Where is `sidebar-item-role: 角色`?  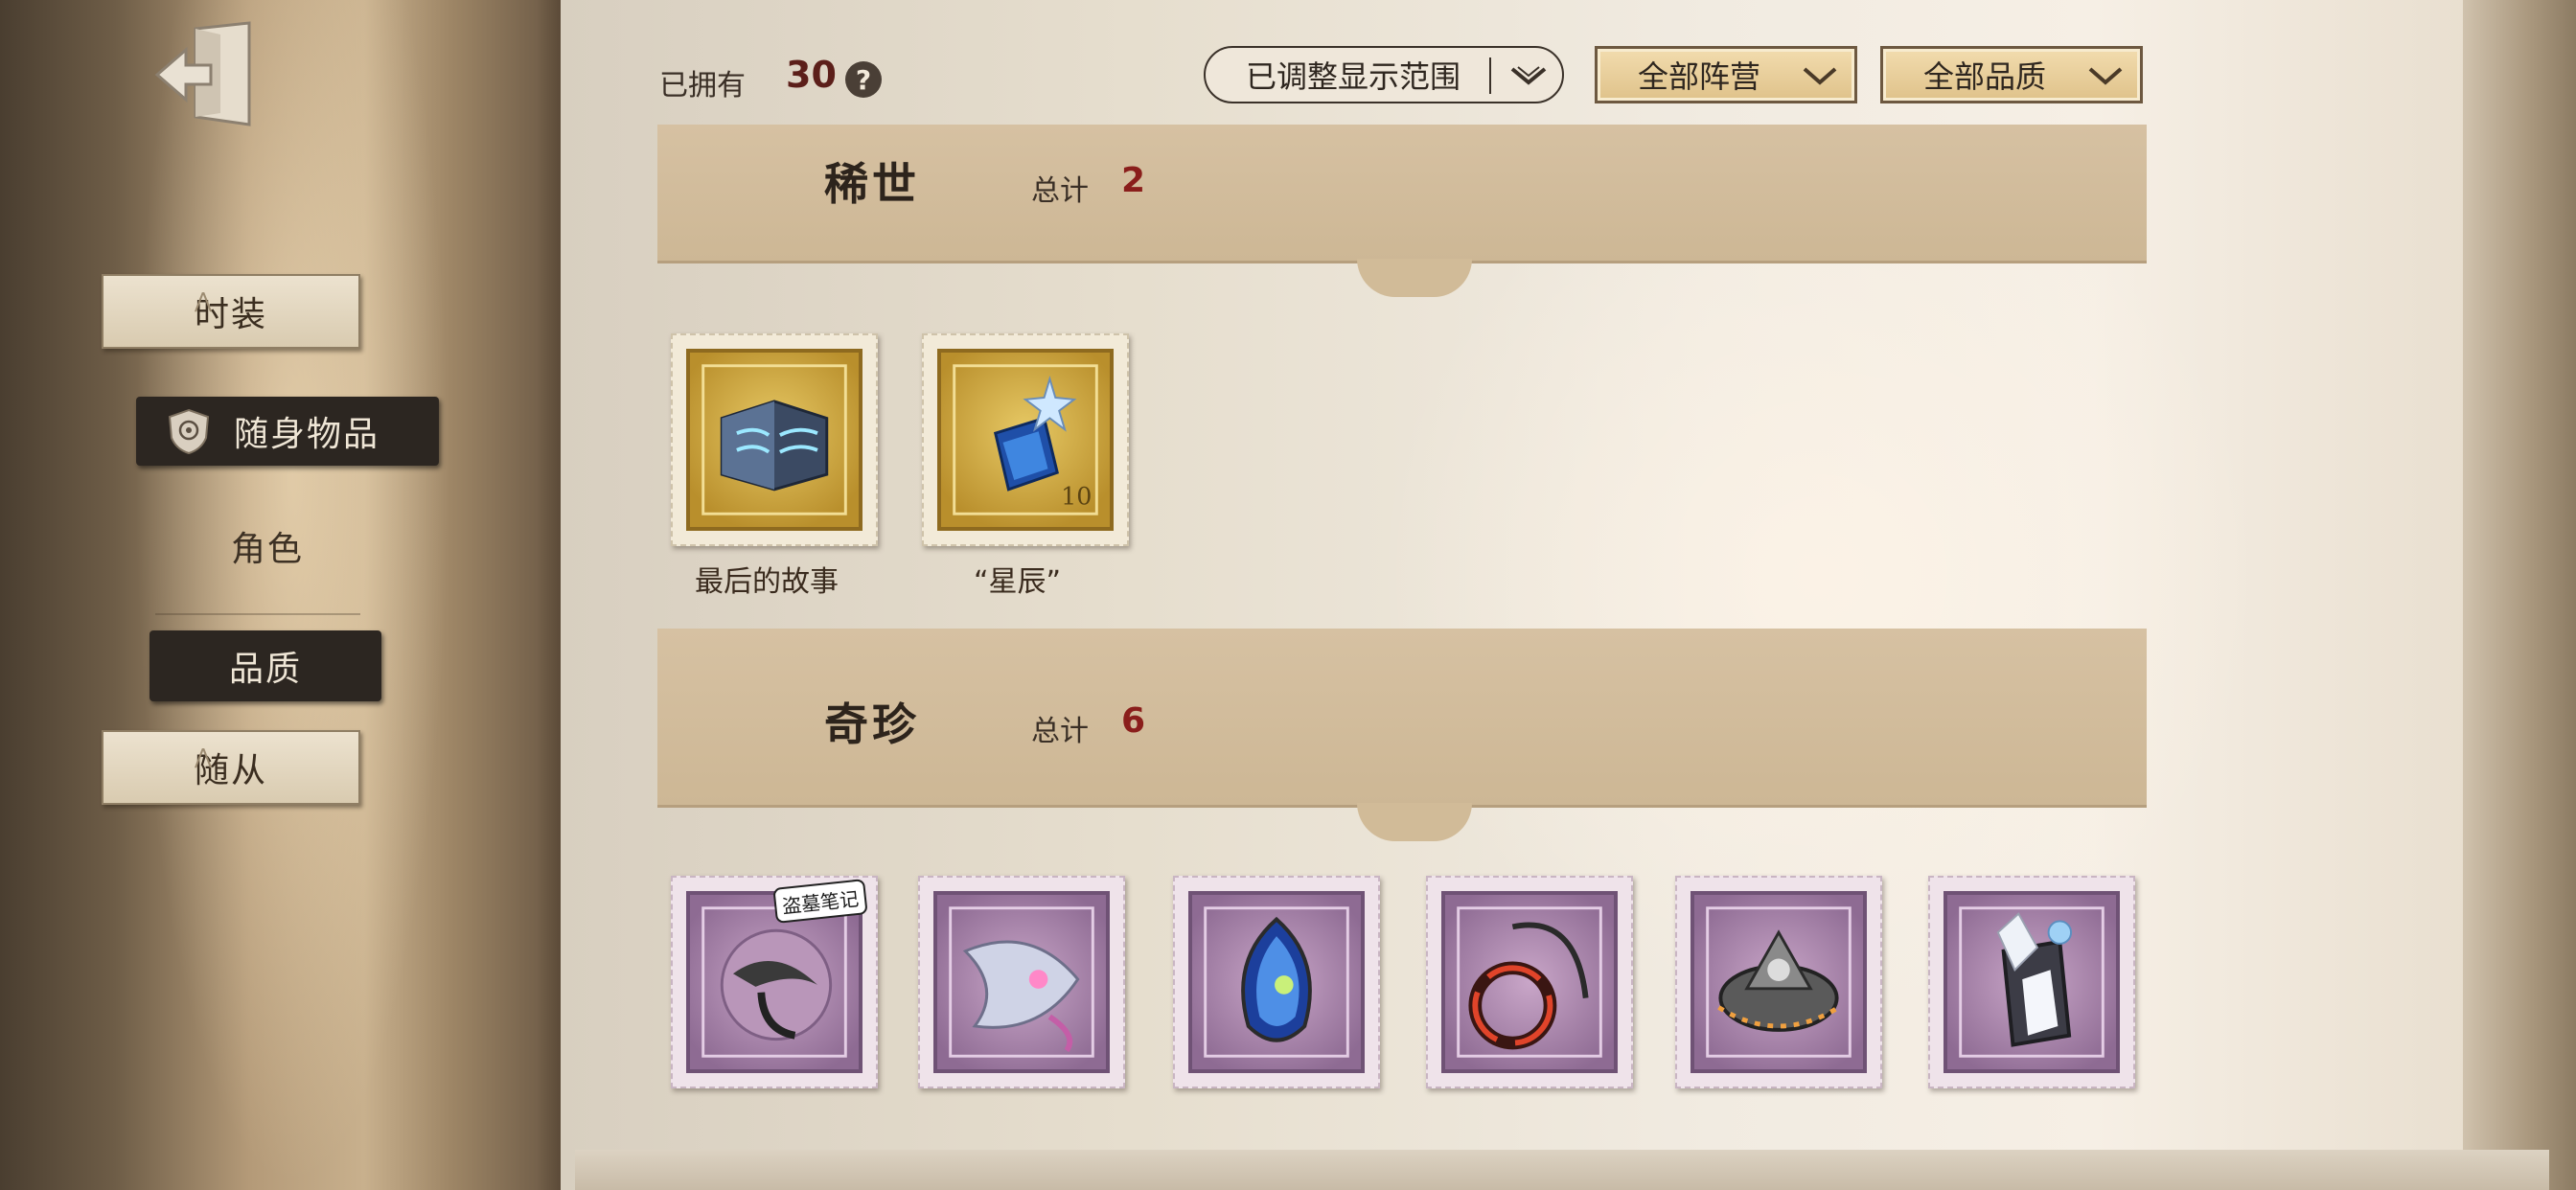
sidebar-item-role: 角色 is located at coordinates (267, 546).